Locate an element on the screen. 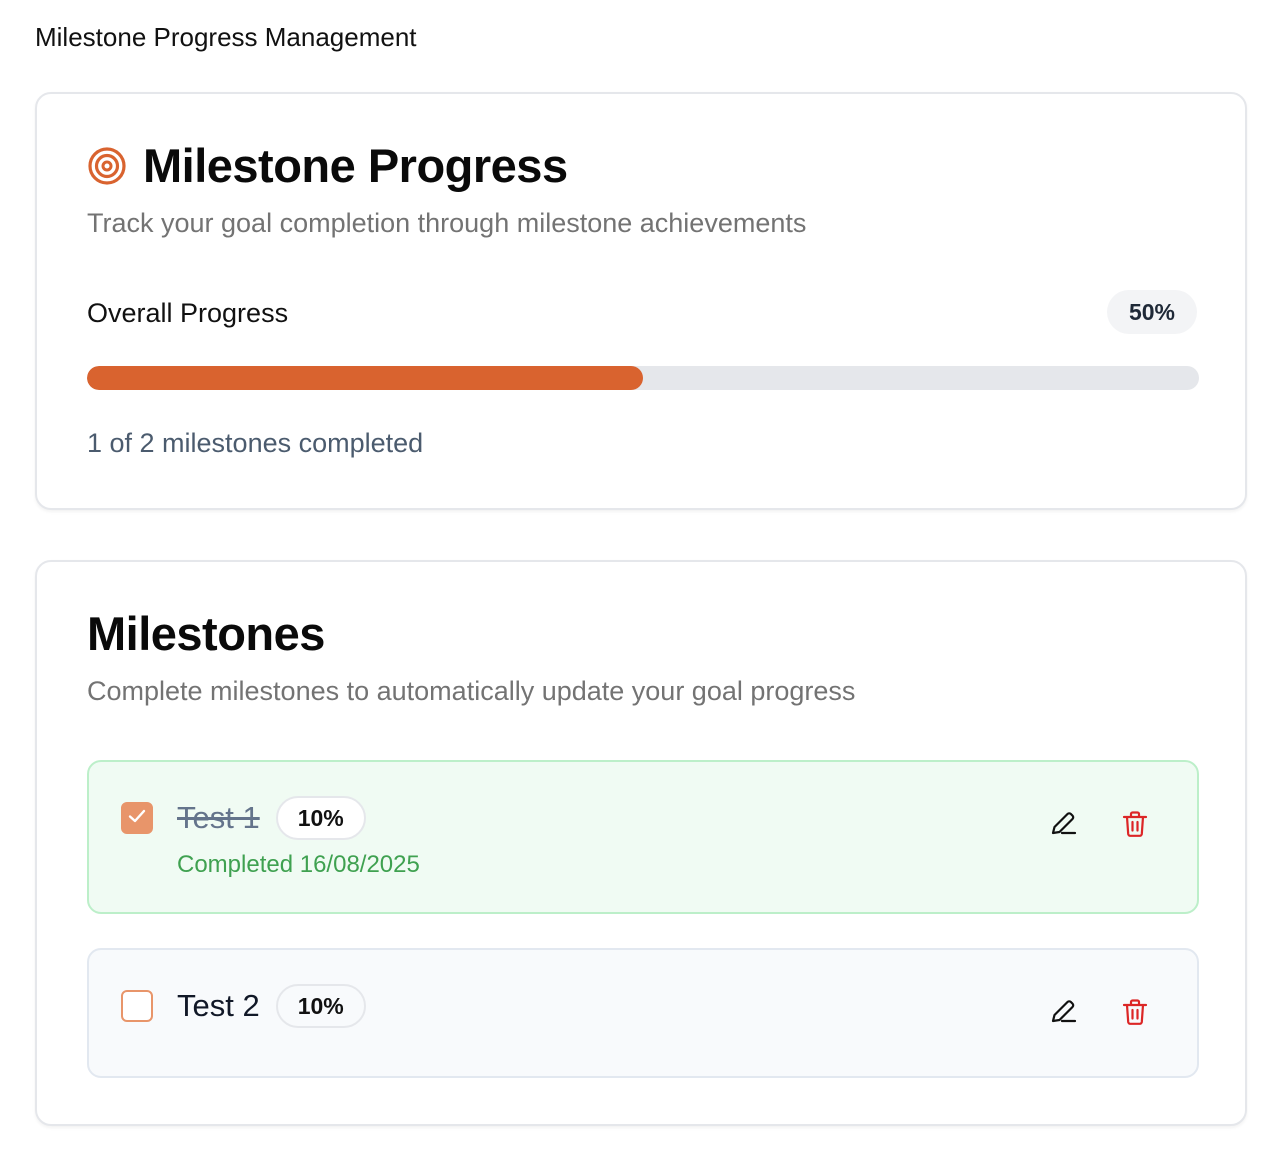  milestone-item: Test 1 10% Completed 16/08/2025 is located at coordinates (643, 837).